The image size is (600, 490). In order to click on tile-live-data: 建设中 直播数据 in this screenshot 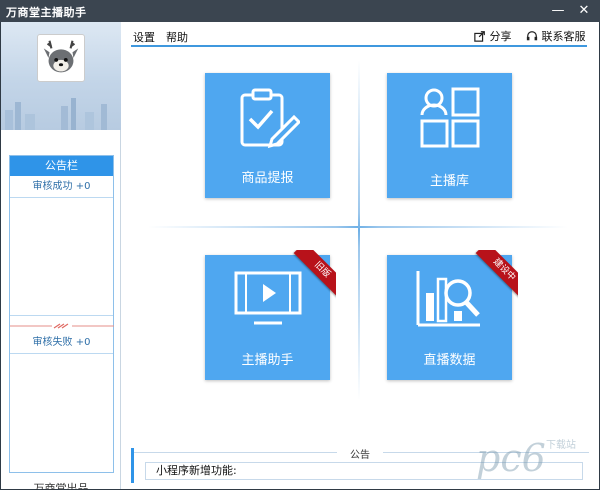, I will do `click(452, 315)`.